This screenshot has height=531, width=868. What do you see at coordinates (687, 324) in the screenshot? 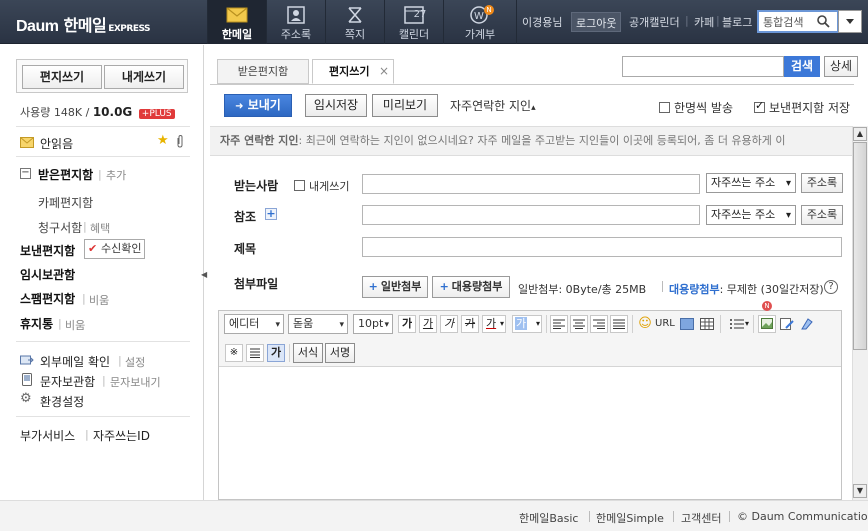
I see `image-frame-icon` at bounding box center [687, 324].